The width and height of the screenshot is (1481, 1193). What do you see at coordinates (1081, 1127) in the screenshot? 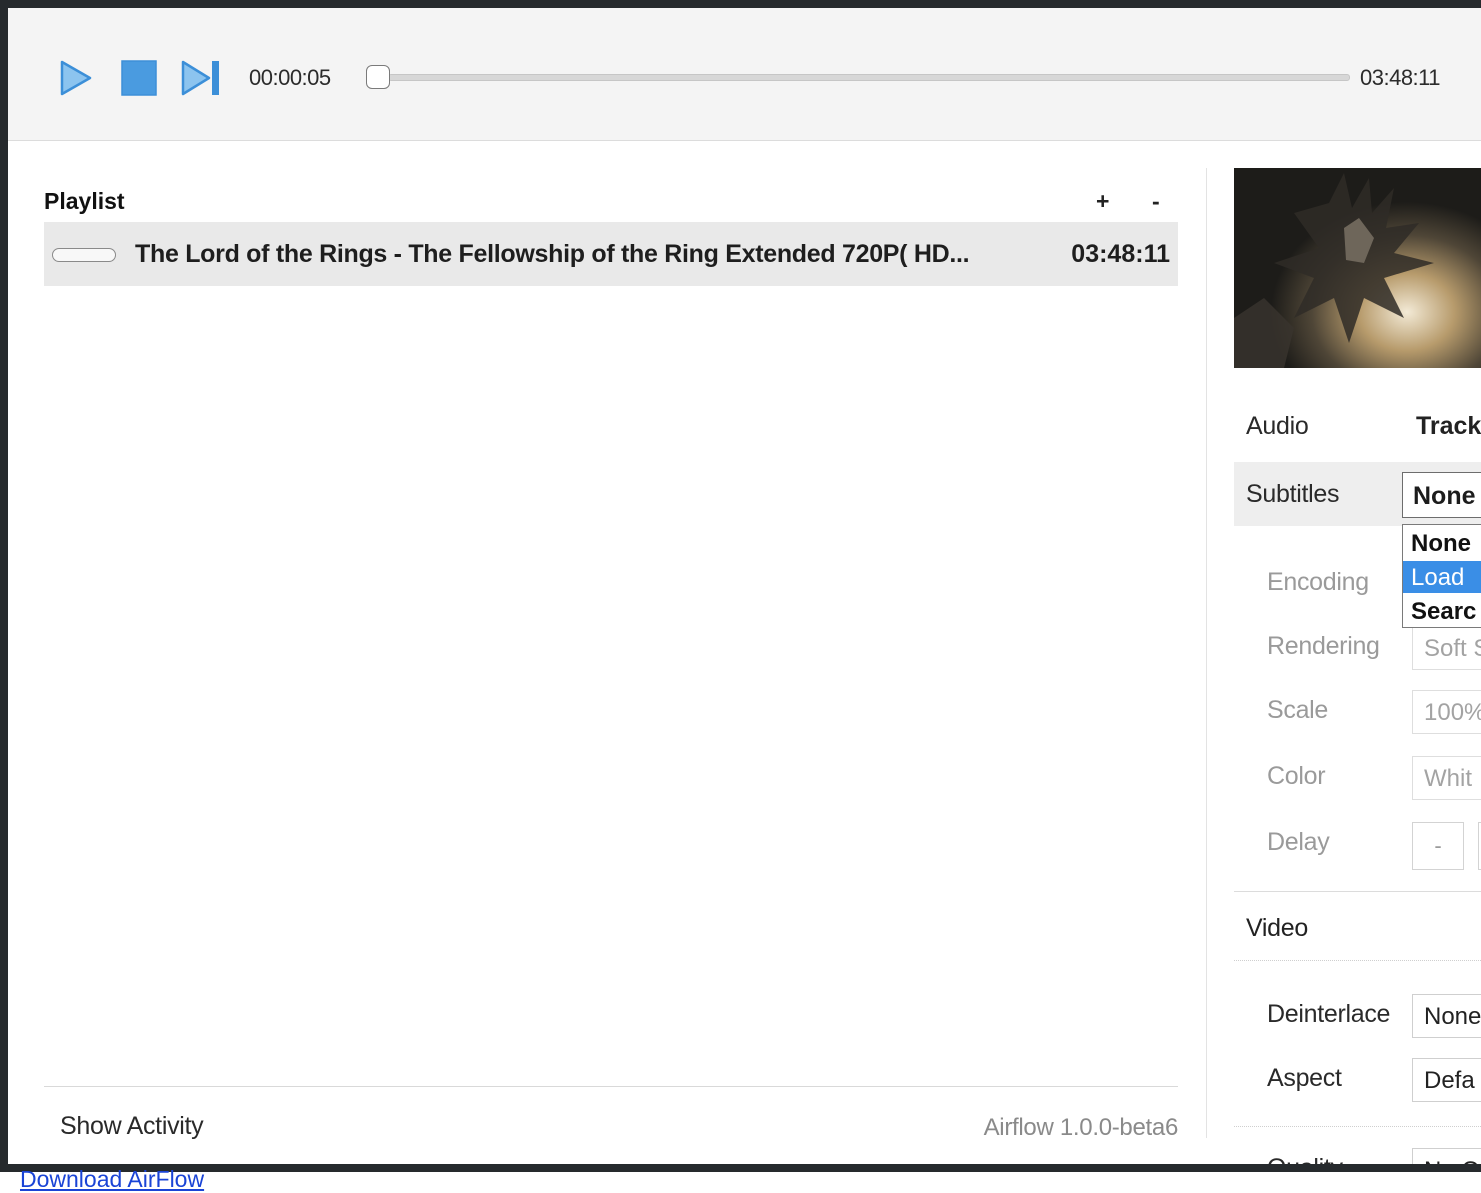
I see `version-label: Airflow 1.0.0-beta6` at bounding box center [1081, 1127].